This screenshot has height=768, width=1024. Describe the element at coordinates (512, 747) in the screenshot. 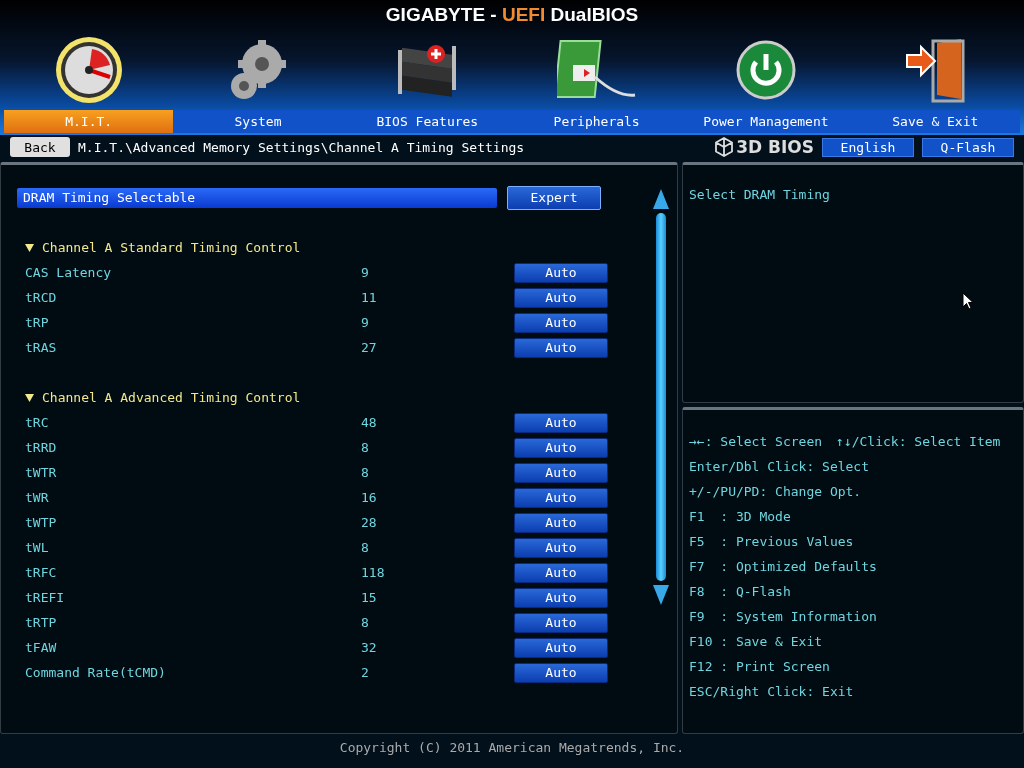

I see `copyright-text: Copyright (C) 2011 American Megatrends, Inc.` at that location.